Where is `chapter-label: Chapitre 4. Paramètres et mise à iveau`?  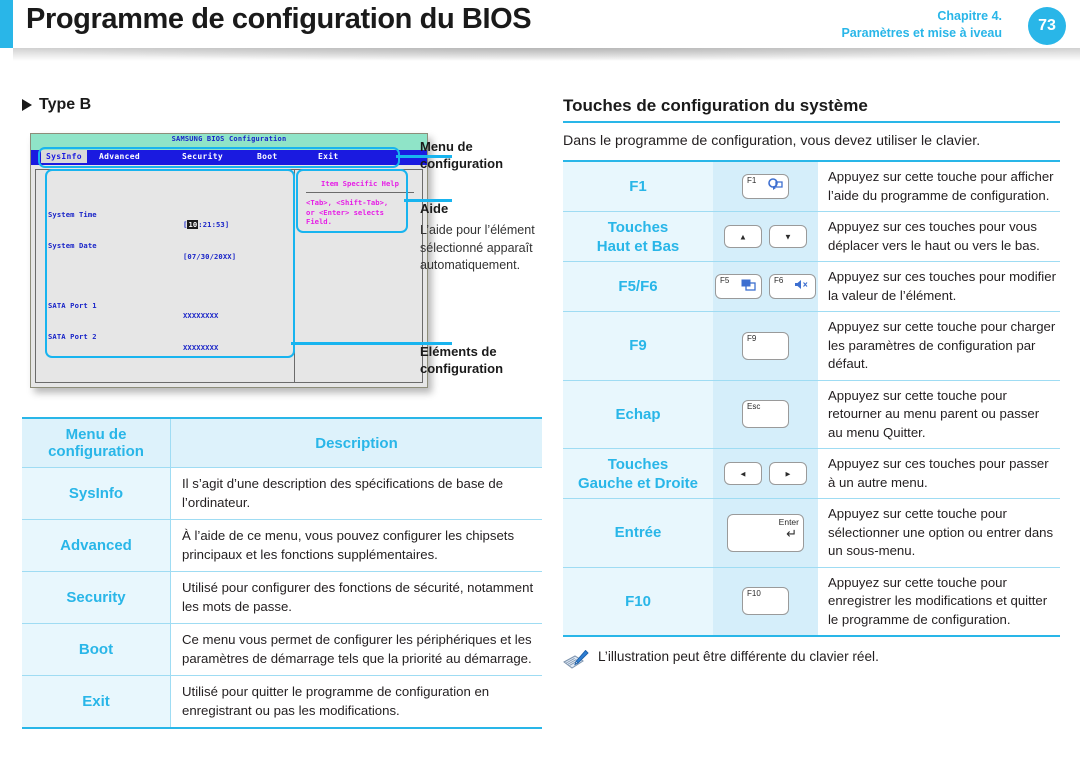 chapter-label: Chapitre 4. Paramètres et mise à iveau is located at coordinates (921, 25).